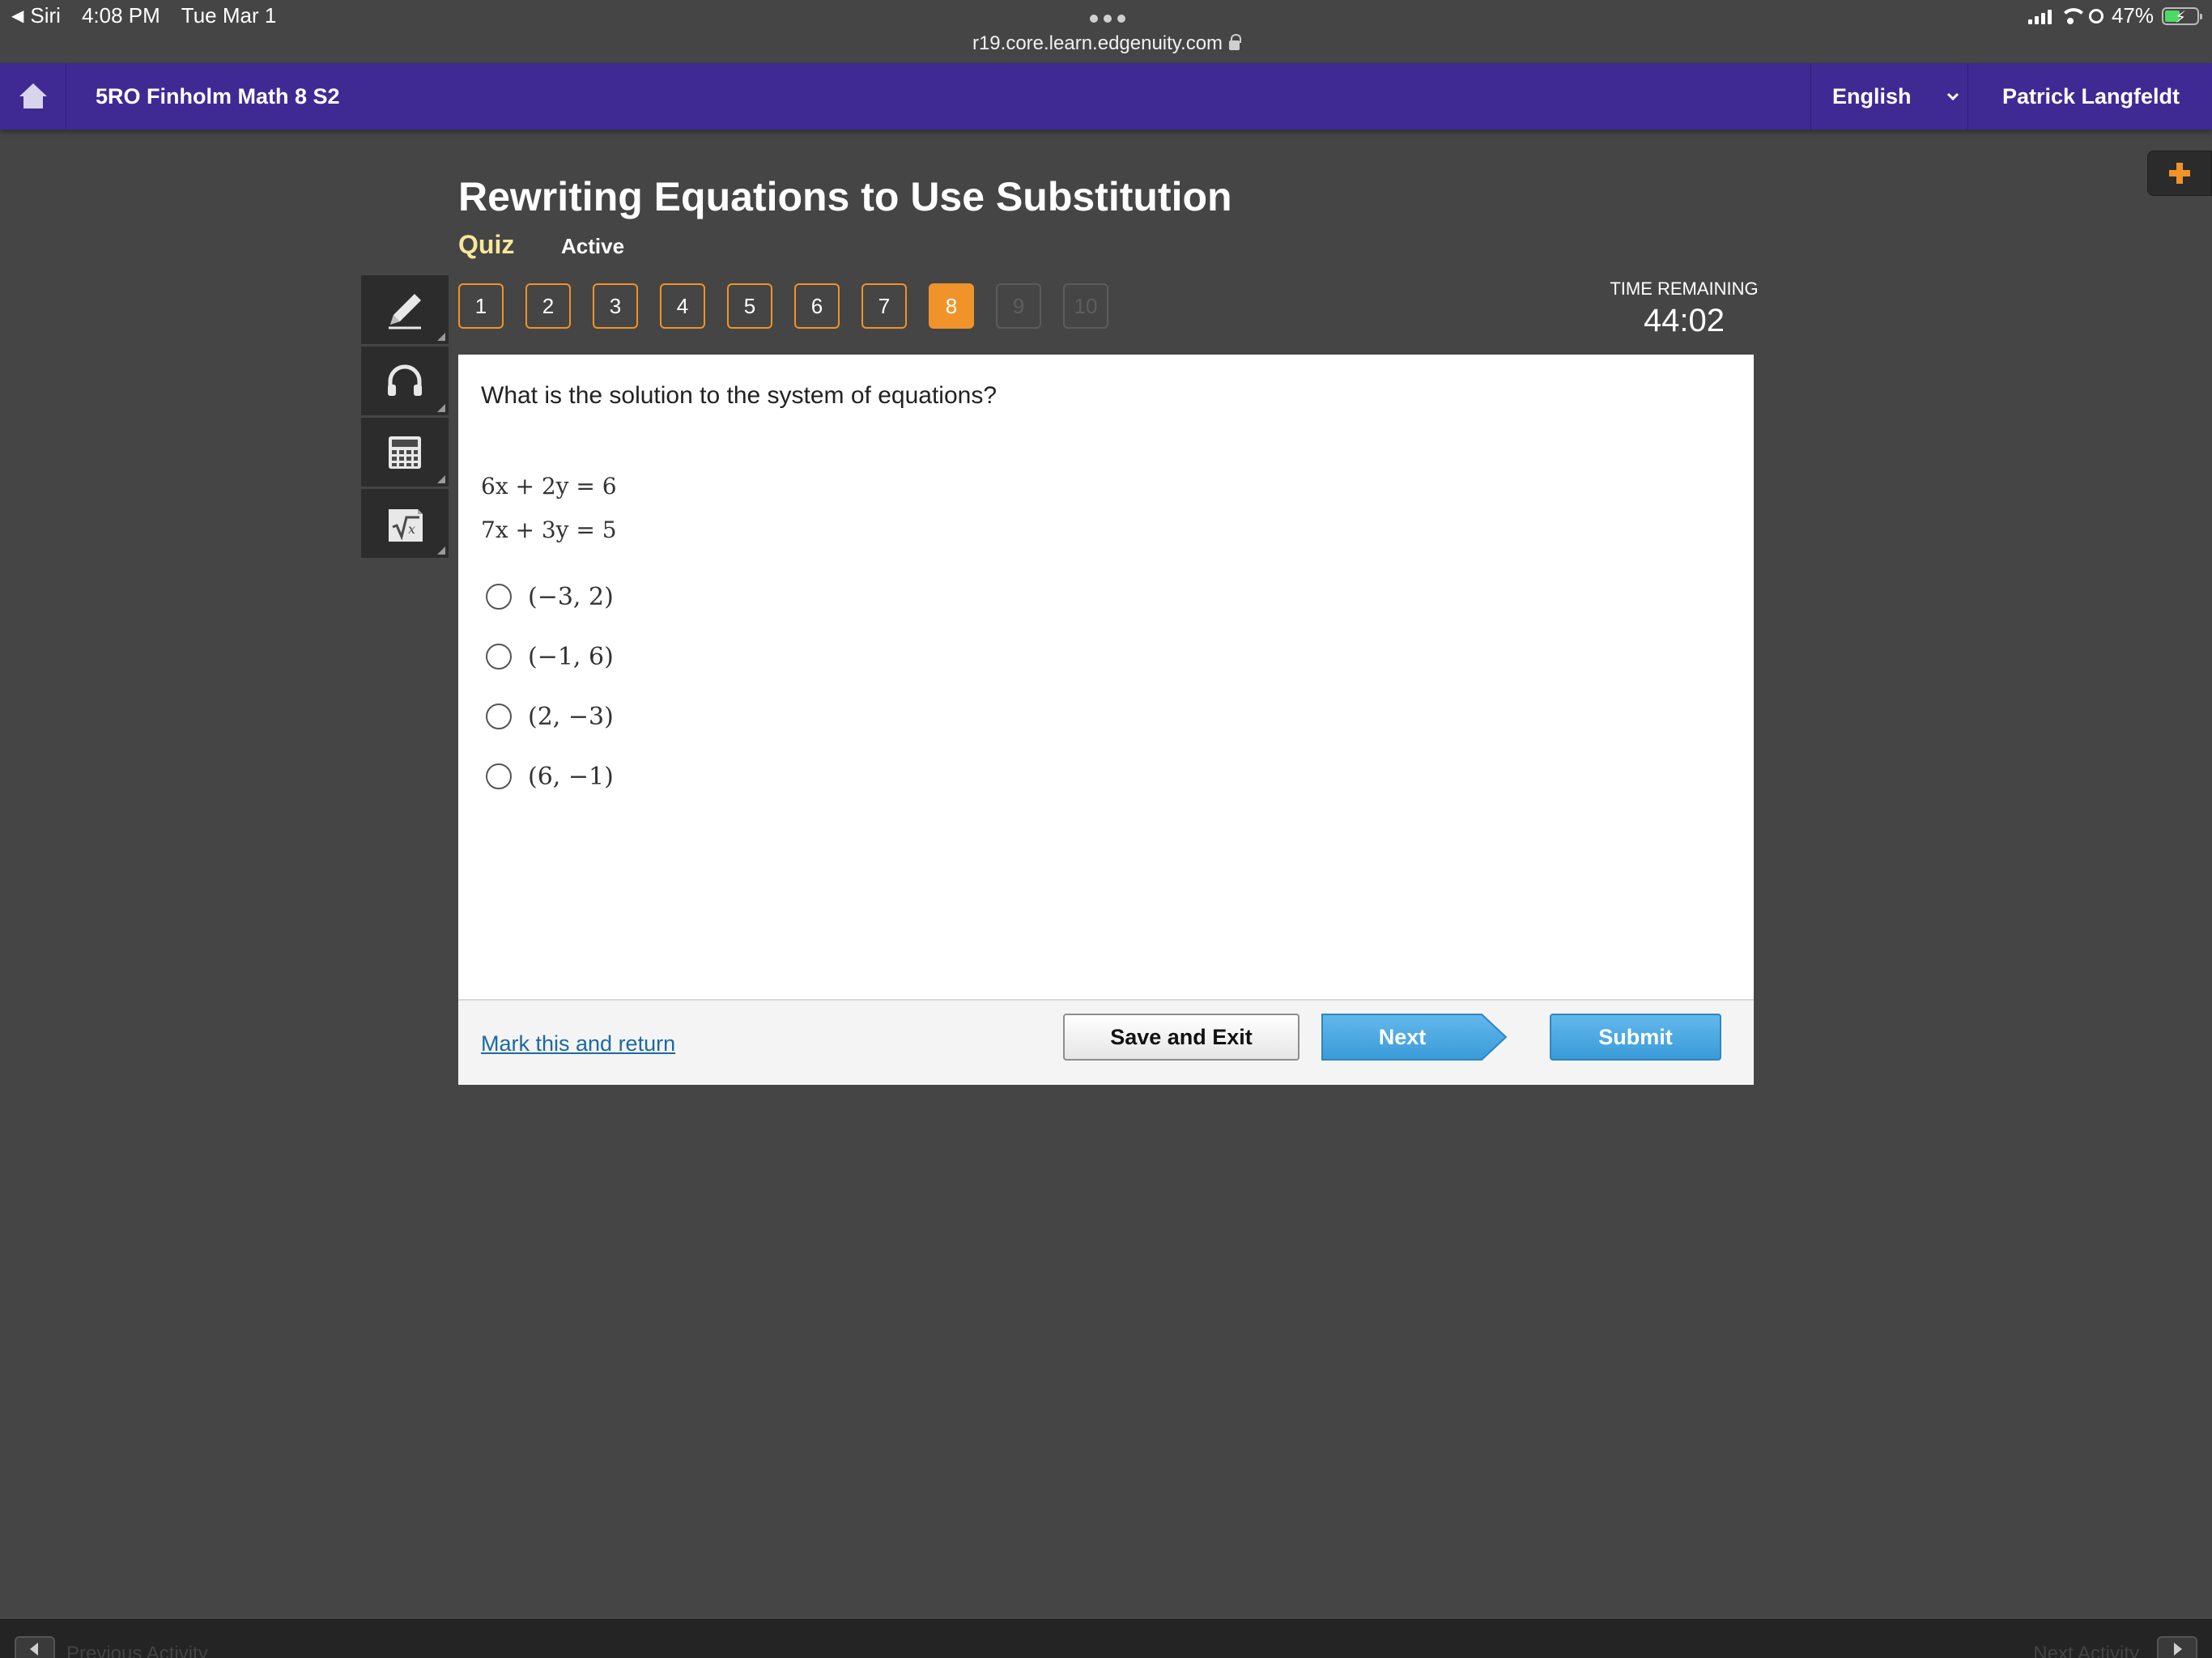 The width and height of the screenshot is (2212, 1658). I want to click on home-button, so click(33, 96).